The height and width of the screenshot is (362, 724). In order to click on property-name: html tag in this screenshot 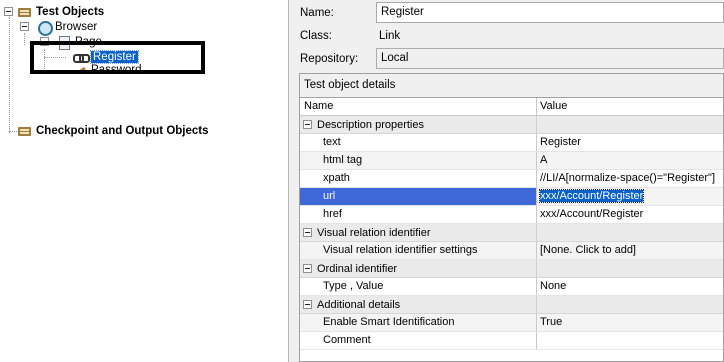, I will do `click(418, 160)`.